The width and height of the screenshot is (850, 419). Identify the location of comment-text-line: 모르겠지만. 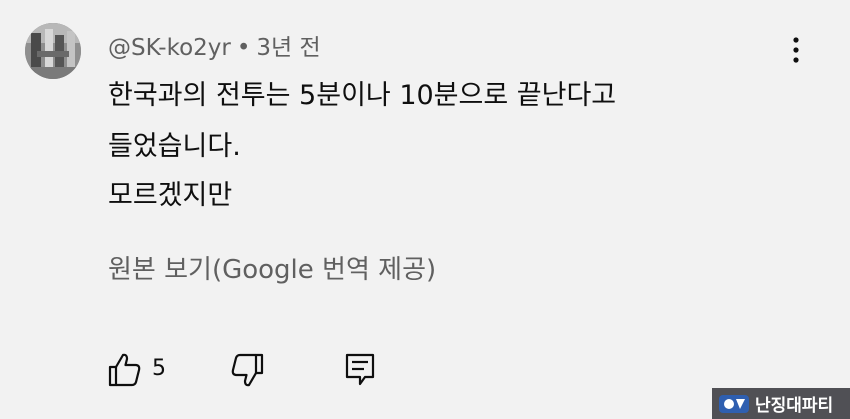
(170, 195).